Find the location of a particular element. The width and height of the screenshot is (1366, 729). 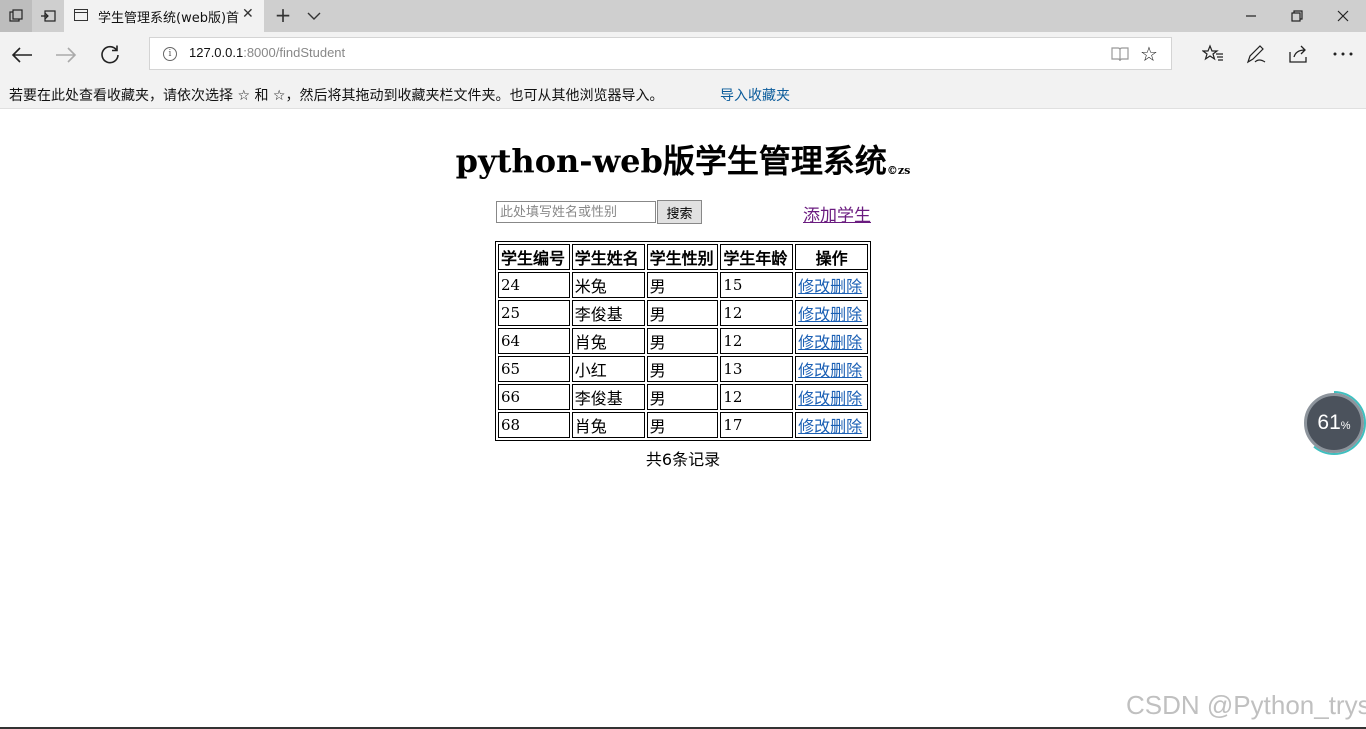

cell-student-age: 15 is located at coordinates (757, 285).